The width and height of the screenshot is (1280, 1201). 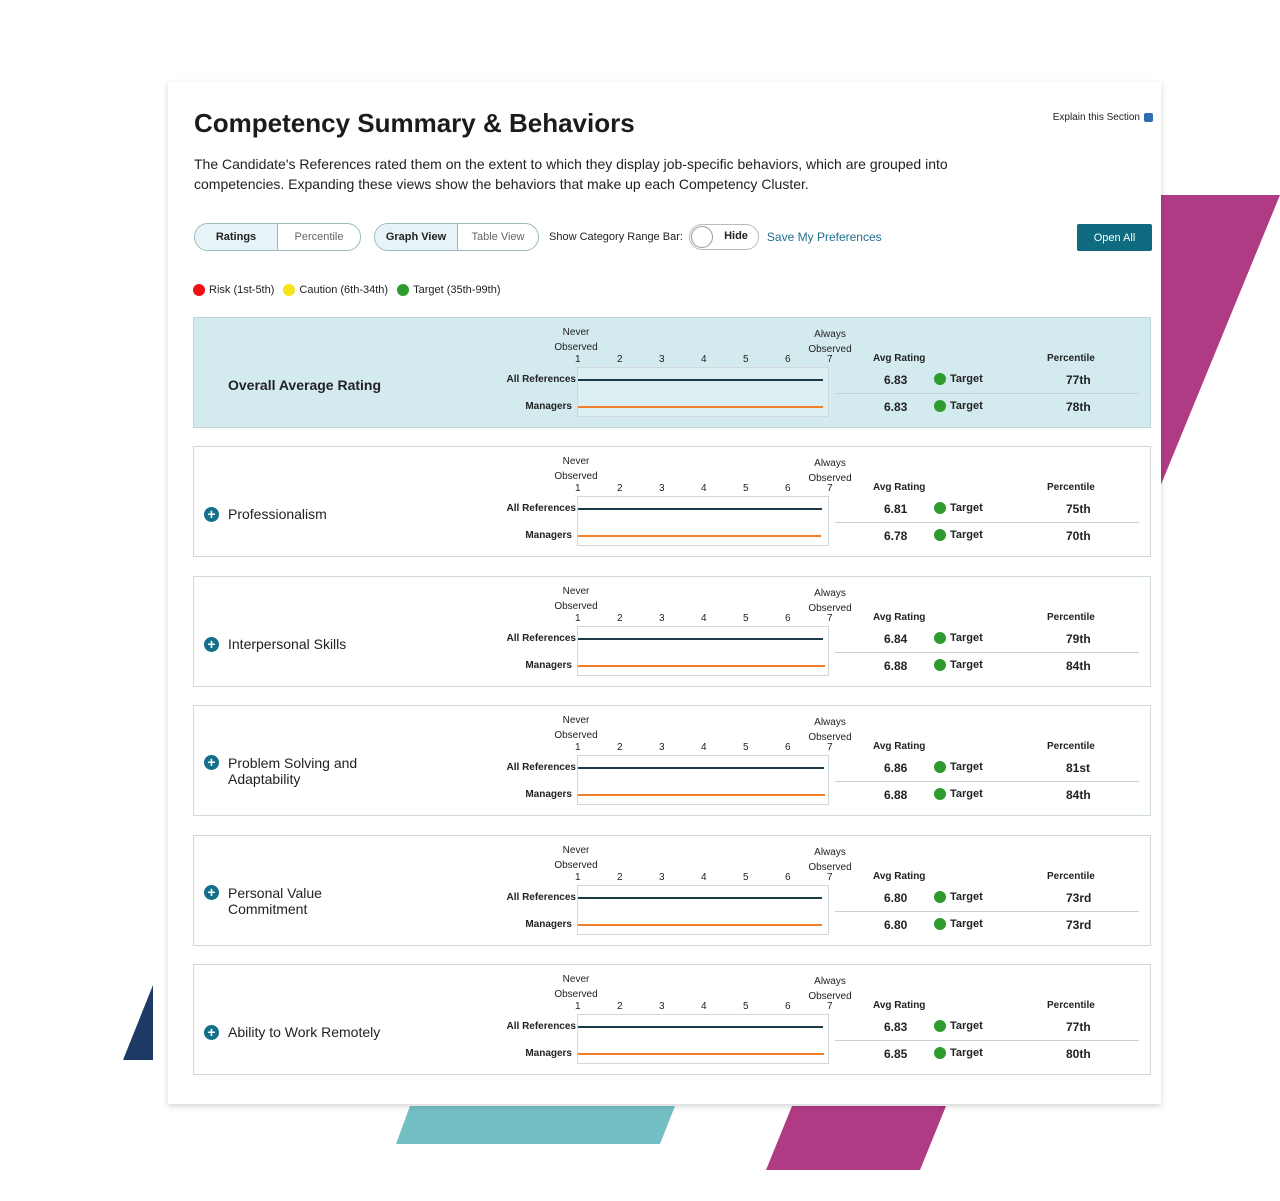 What do you see at coordinates (1148, 117) in the screenshot?
I see `info-icon` at bounding box center [1148, 117].